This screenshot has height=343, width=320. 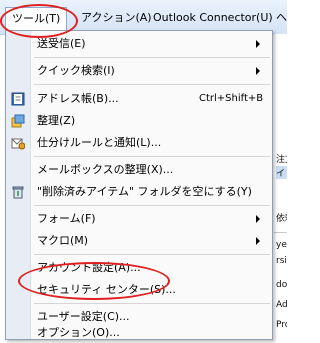 What do you see at coordinates (116, 18) in the screenshot?
I see `menu-action: アクション(A)` at bounding box center [116, 18].